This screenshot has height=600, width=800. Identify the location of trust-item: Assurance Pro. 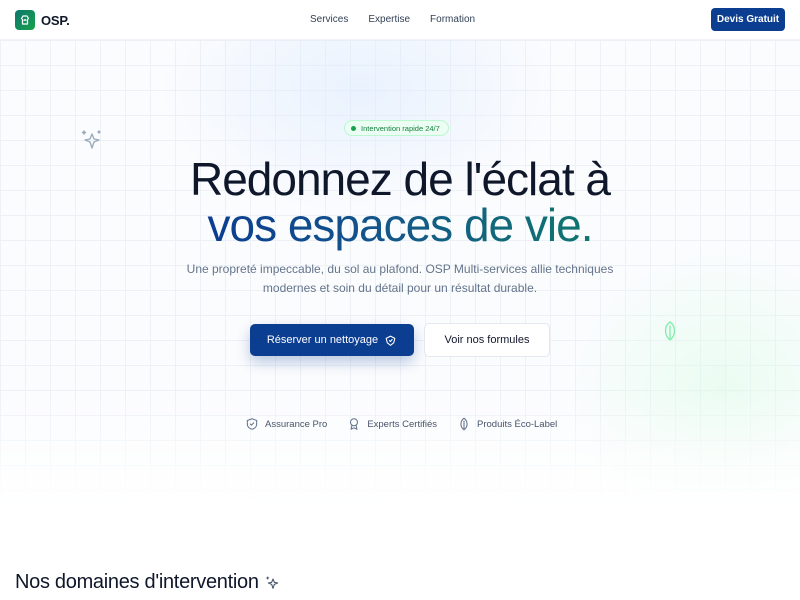
(286, 424).